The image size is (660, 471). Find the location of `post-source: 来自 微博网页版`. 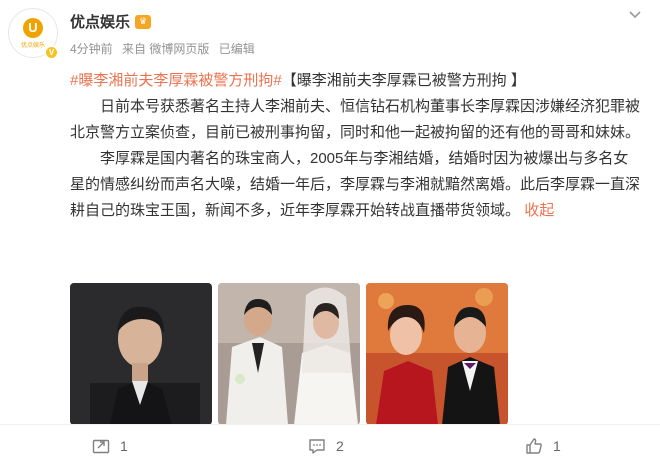

post-source: 来自 微博网页版 is located at coordinates (166, 49).